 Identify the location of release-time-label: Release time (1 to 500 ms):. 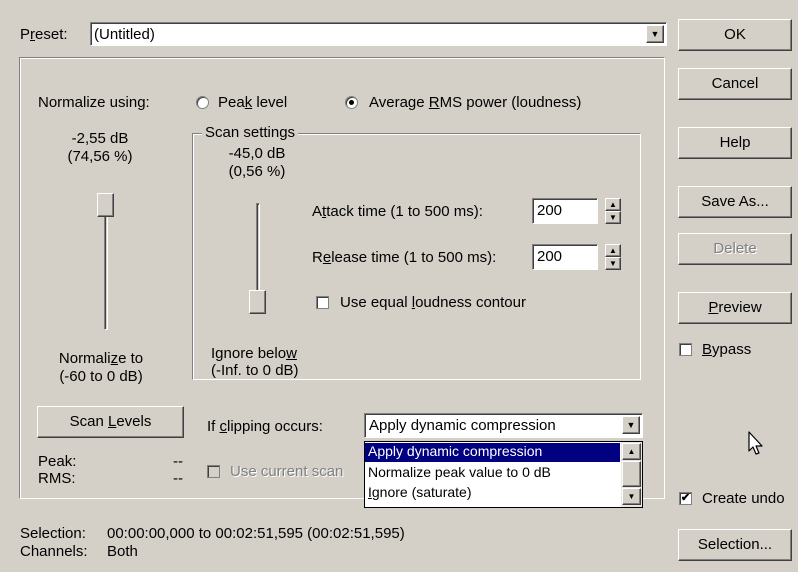
(404, 257).